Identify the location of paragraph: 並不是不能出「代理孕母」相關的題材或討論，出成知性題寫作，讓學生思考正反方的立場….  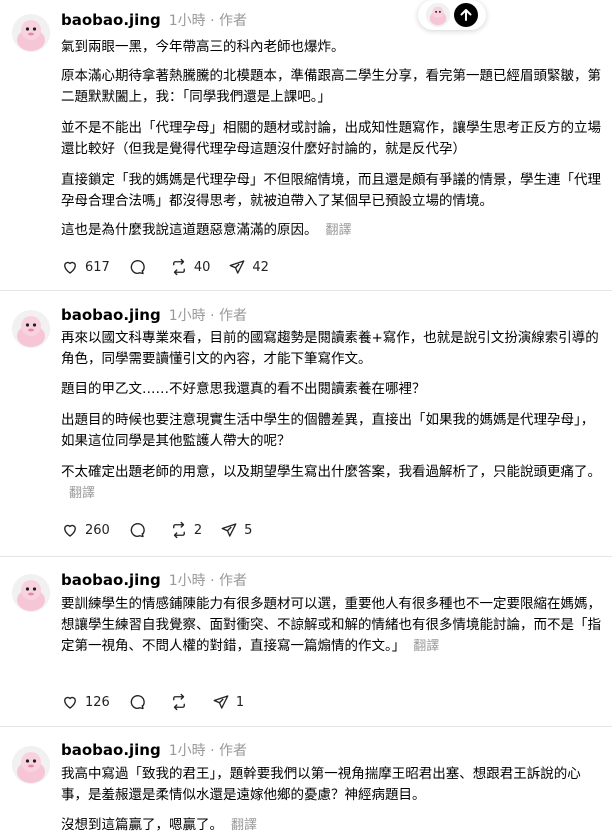
(331, 138).